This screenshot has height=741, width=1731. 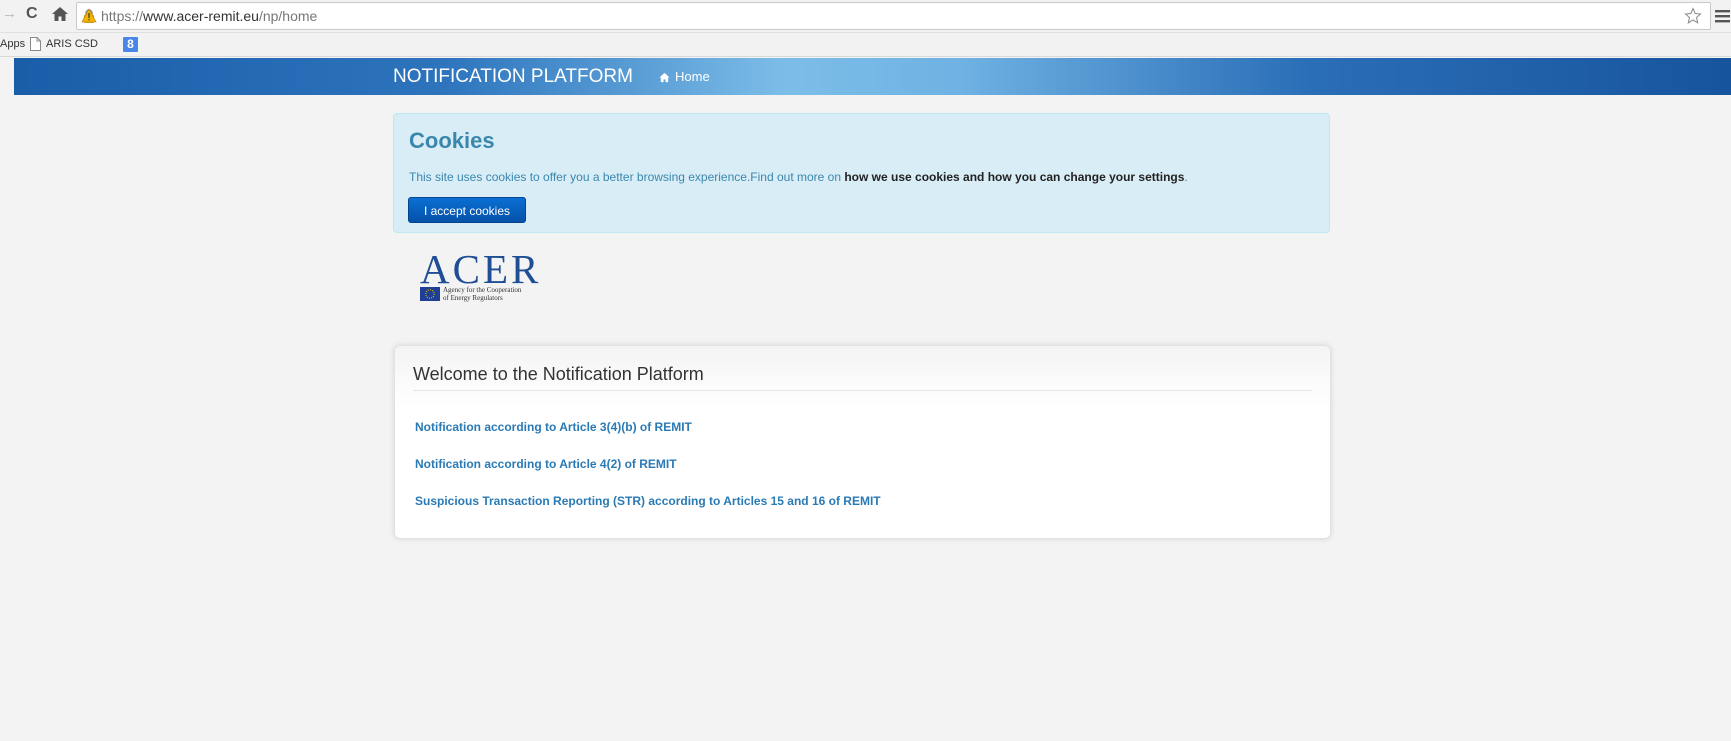 What do you see at coordinates (692, 76) in the screenshot?
I see `nav-home-label: Home` at bounding box center [692, 76].